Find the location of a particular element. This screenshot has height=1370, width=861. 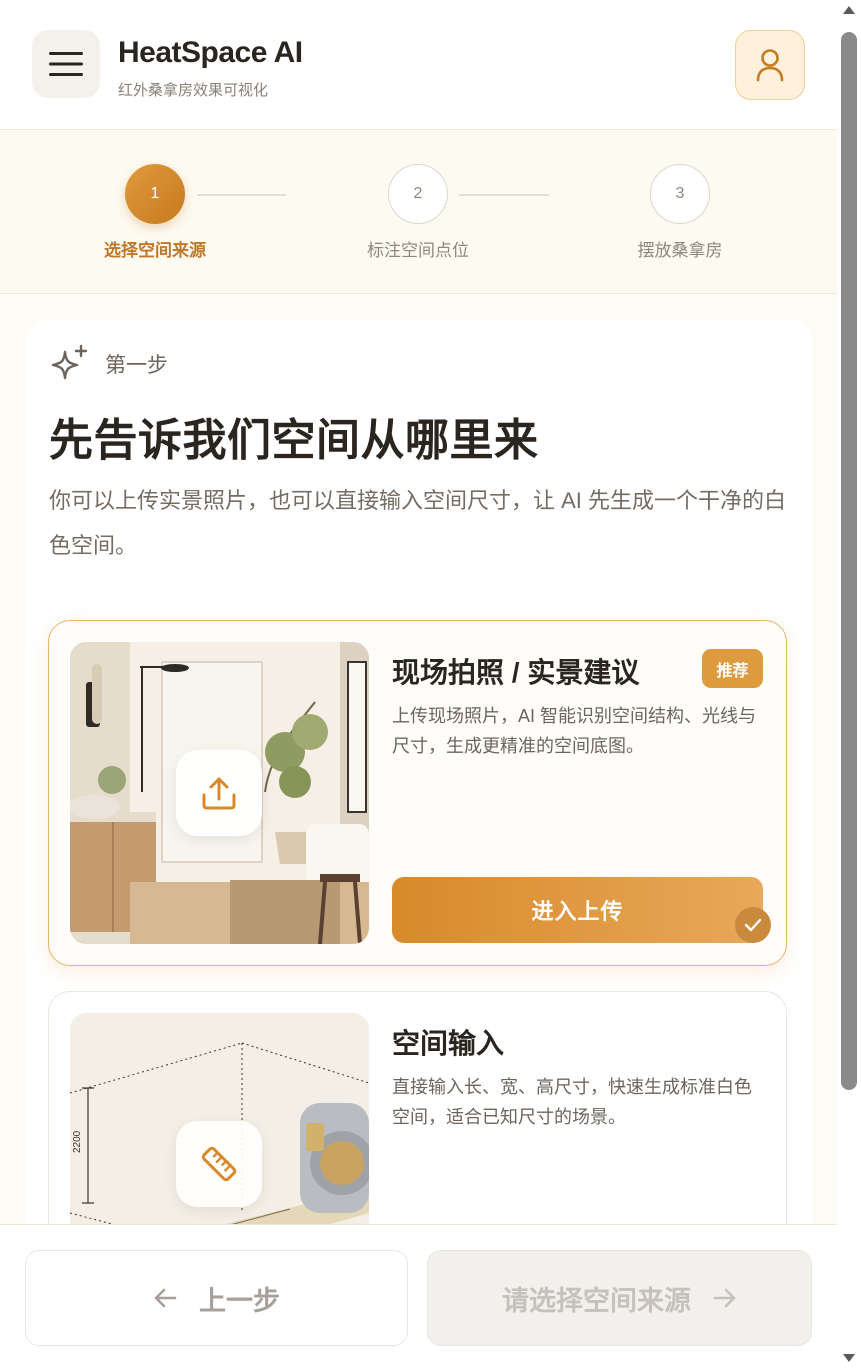

ruler-icon is located at coordinates (219, 1164).